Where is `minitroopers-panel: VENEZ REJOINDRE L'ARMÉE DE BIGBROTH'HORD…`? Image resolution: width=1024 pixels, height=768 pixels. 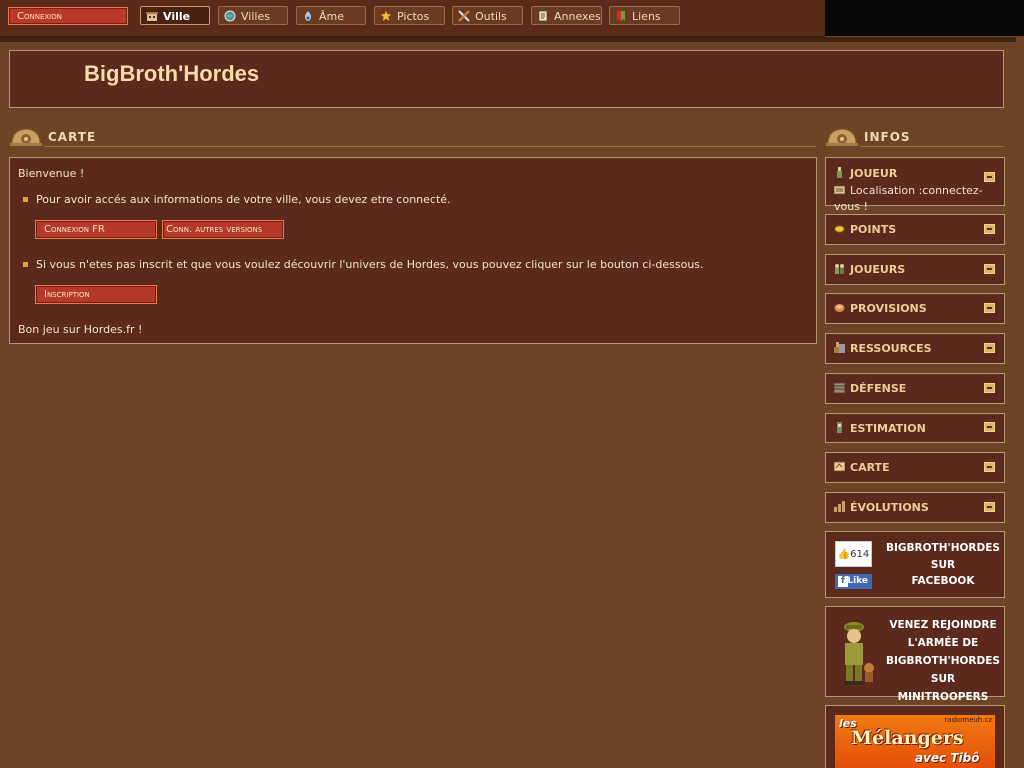
minitroopers-panel: VENEZ REJOINDRE L'ARMÉE DE BIGBROTH'HORD… is located at coordinates (915, 654).